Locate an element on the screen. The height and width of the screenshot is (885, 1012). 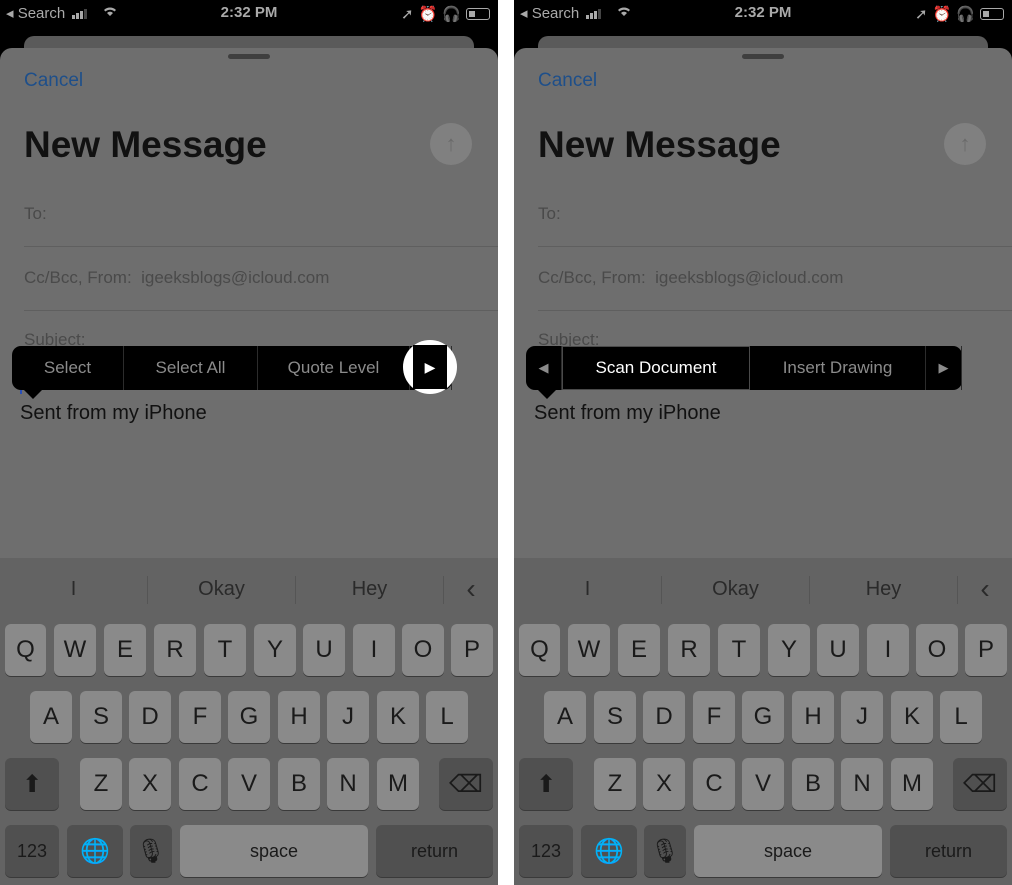
menu-next-button: ▶ is located at coordinates (944, 368).